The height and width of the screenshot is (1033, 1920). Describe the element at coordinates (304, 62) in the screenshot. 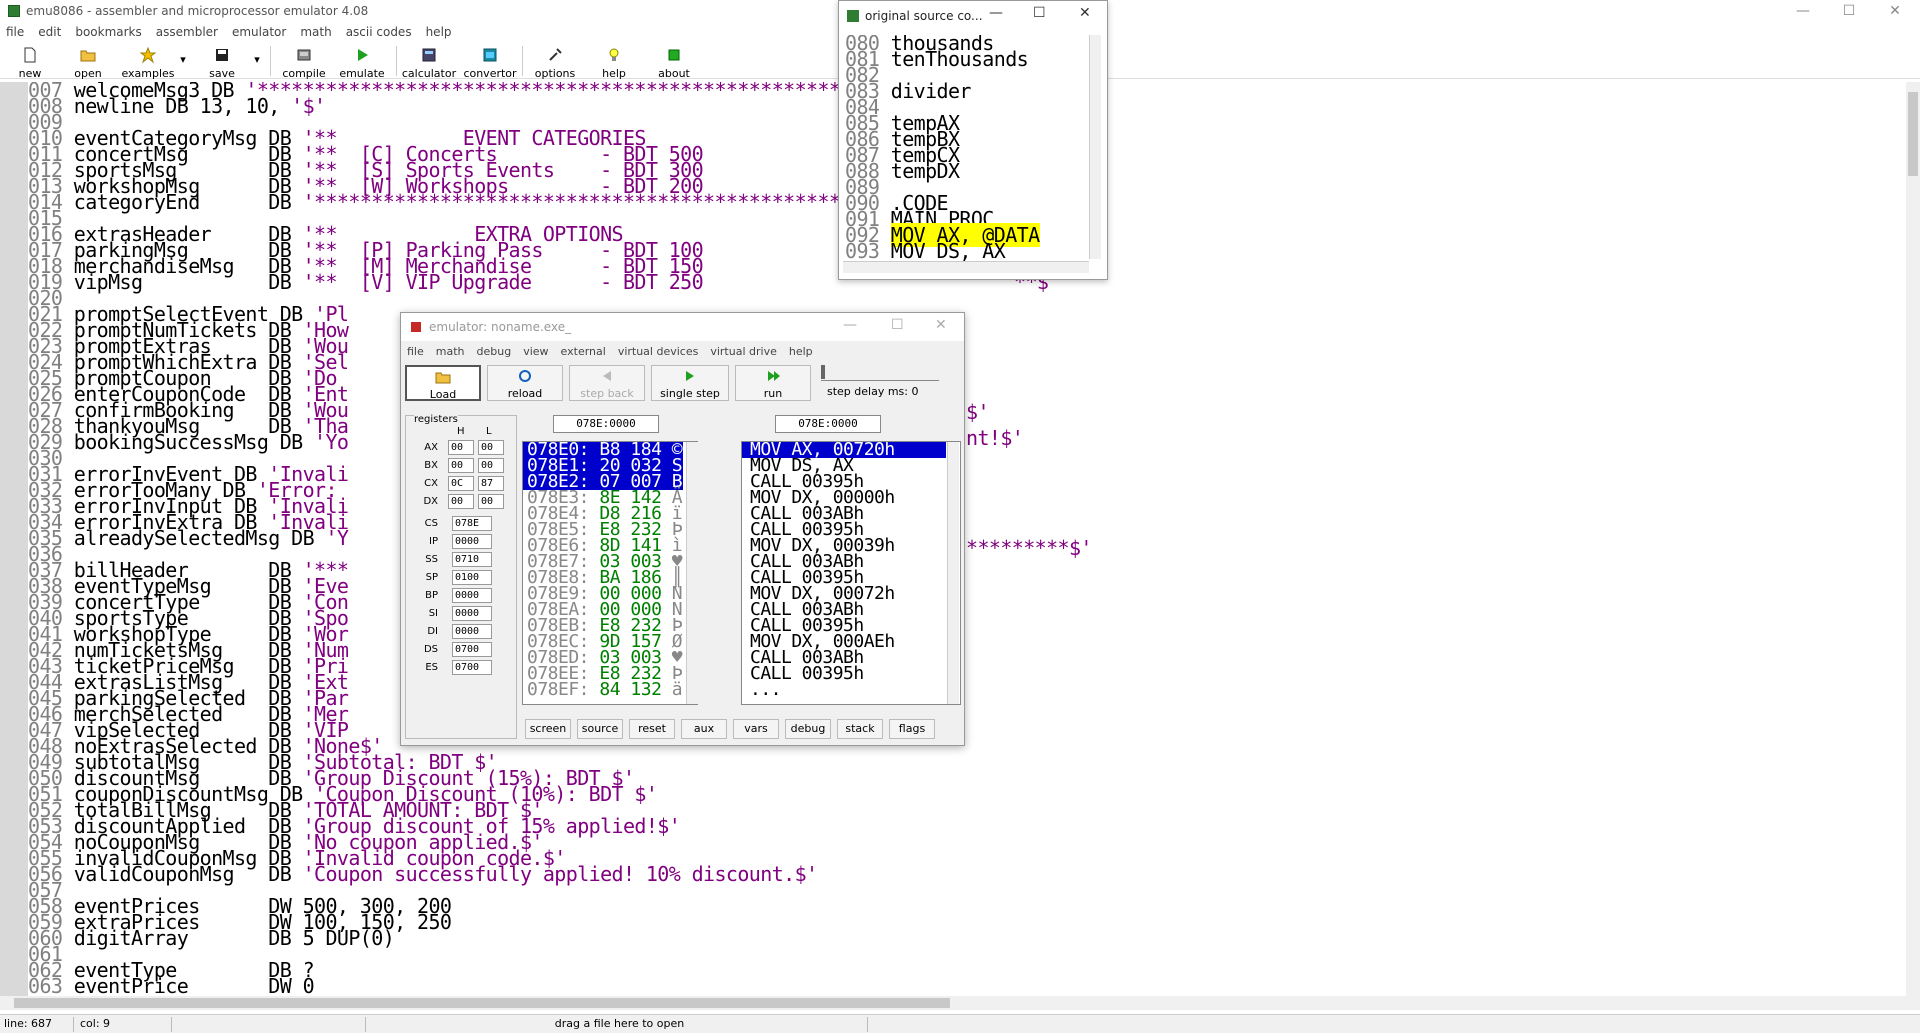

I see `compile-button: compile` at that location.